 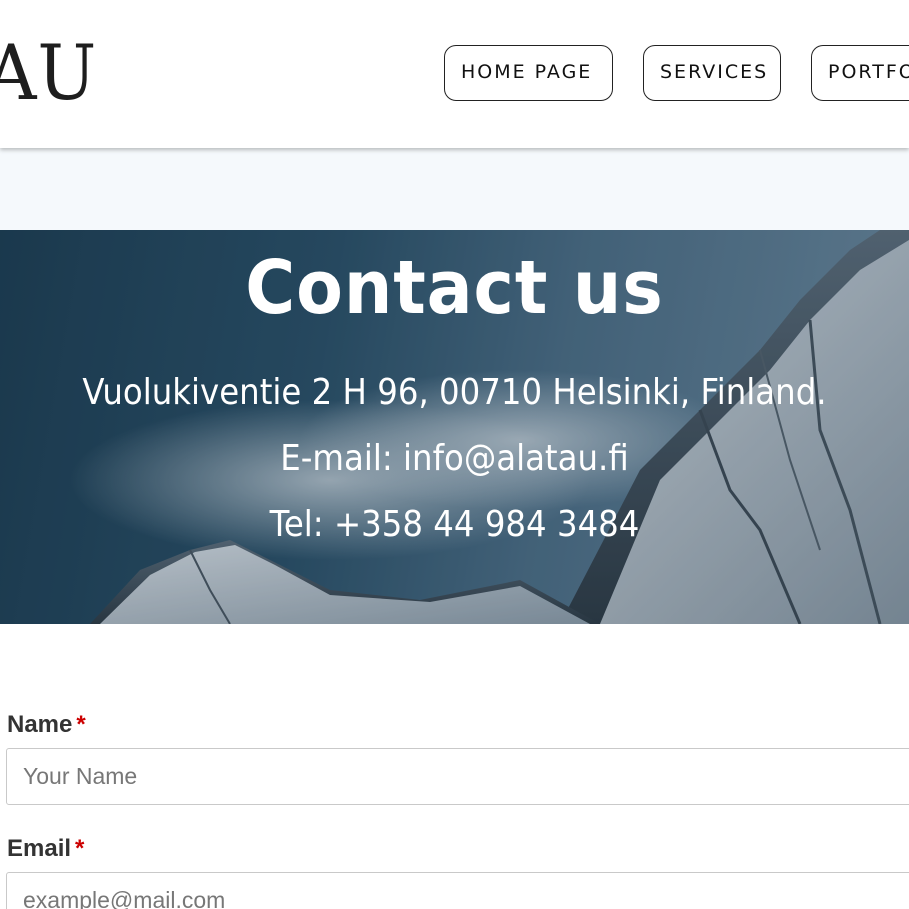 I want to click on nav-services-button: SERVICES, so click(x=712, y=73).